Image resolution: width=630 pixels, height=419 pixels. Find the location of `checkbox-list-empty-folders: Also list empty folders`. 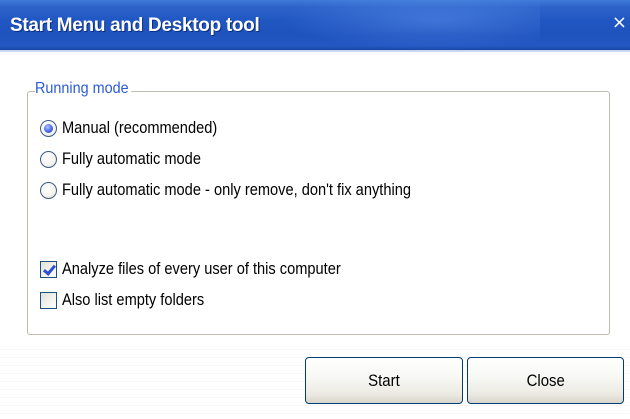

checkbox-list-empty-folders: Also list empty folders is located at coordinates (133, 300).